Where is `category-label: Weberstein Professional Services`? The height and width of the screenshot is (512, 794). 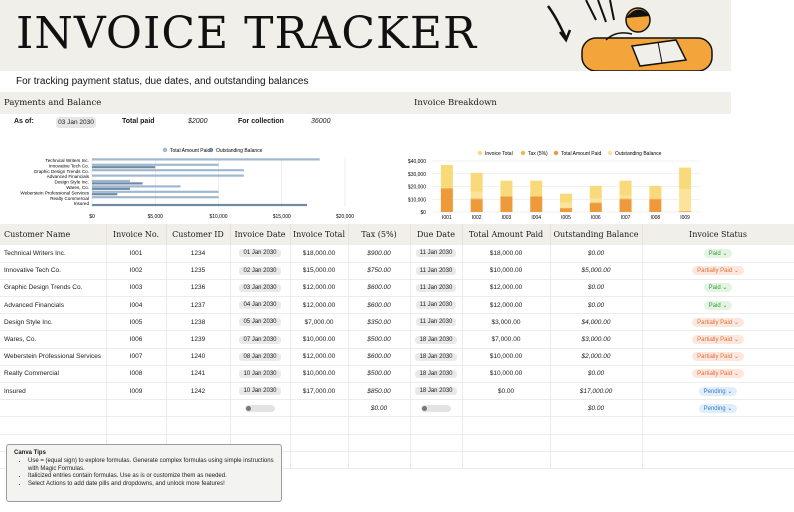
category-label: Weberstein Professional Services is located at coordinates (54, 192).